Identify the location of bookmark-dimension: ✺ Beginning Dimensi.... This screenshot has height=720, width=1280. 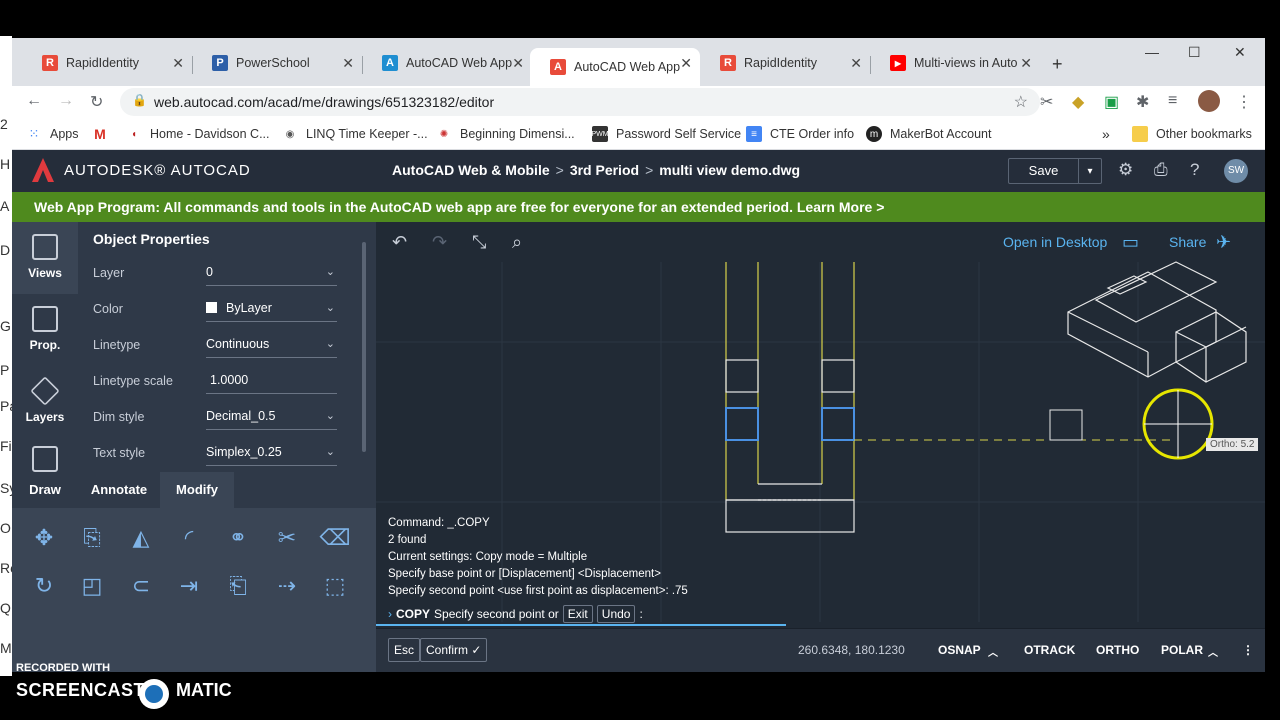
(505, 134).